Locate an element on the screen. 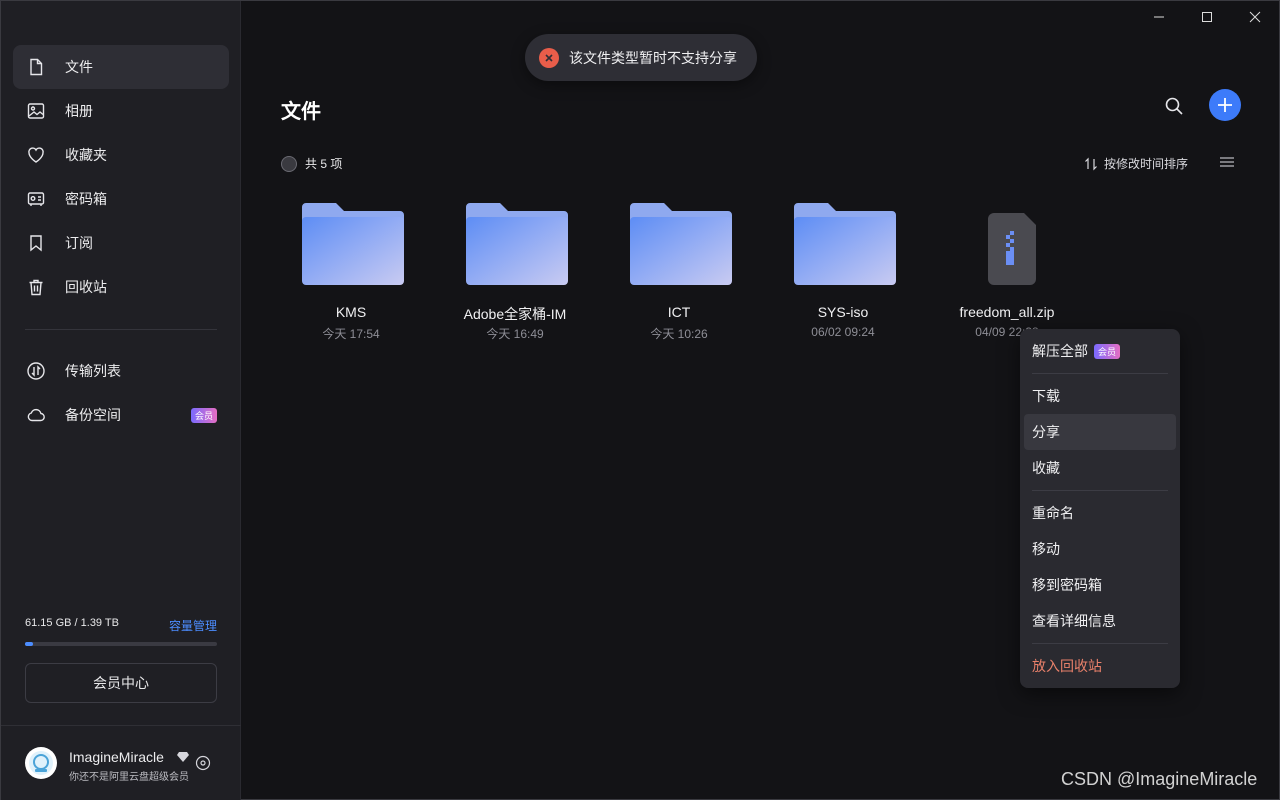 This screenshot has height=800, width=1280. select-all-checkbox is located at coordinates (289, 163).